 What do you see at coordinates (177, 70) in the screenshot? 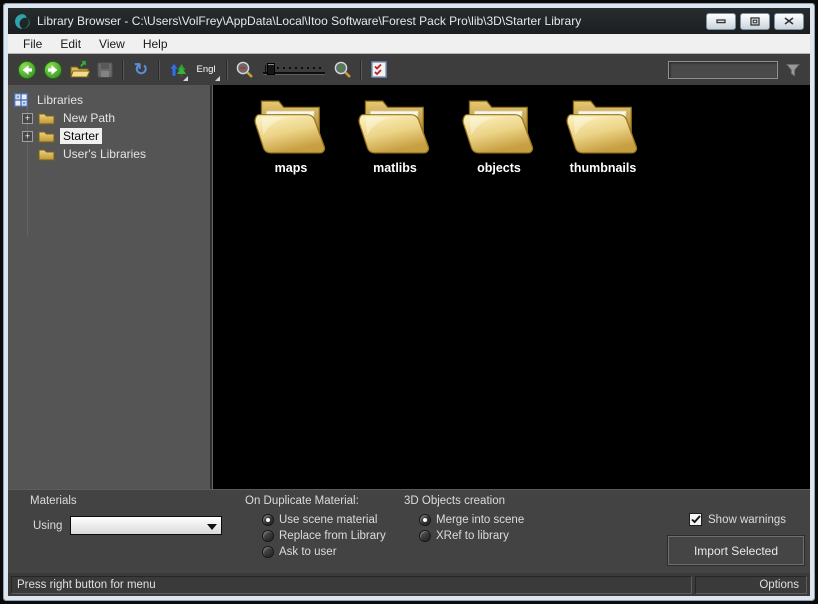
I see `sort-button` at bounding box center [177, 70].